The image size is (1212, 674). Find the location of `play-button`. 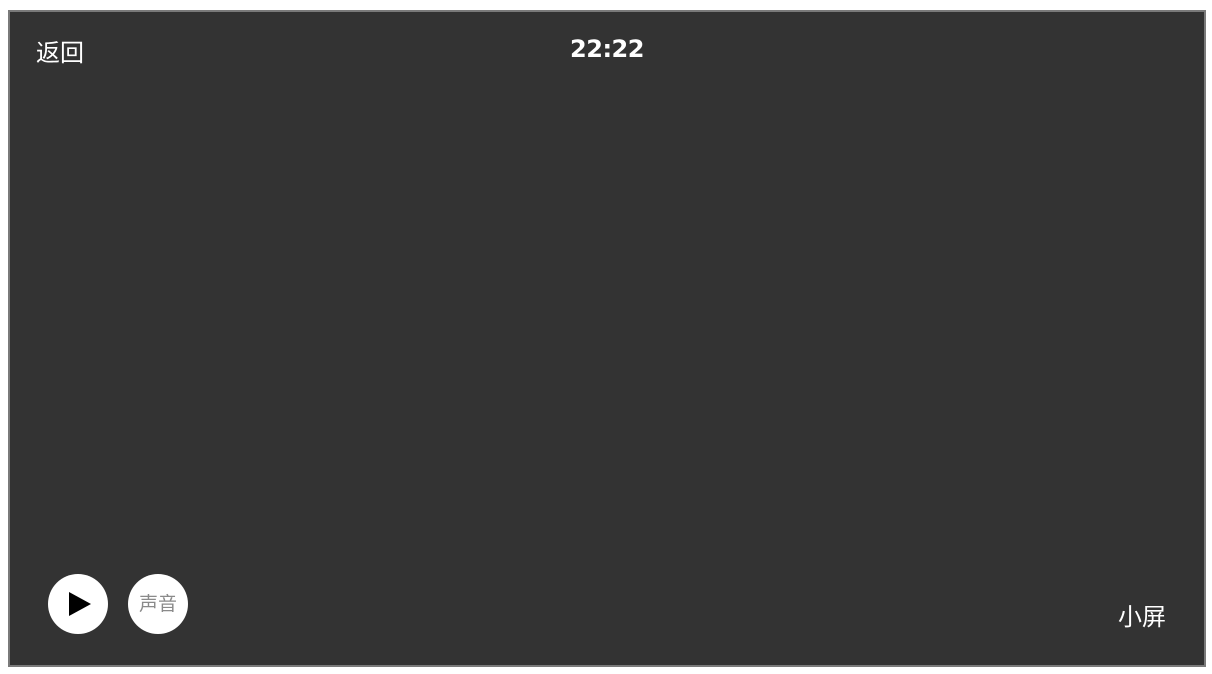

play-button is located at coordinates (78, 604).